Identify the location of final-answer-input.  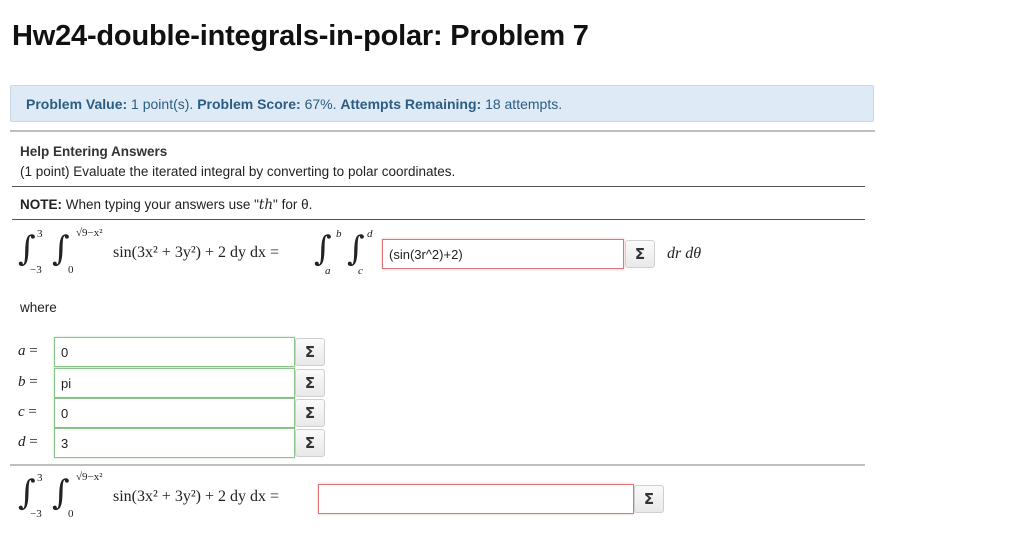
(476, 499).